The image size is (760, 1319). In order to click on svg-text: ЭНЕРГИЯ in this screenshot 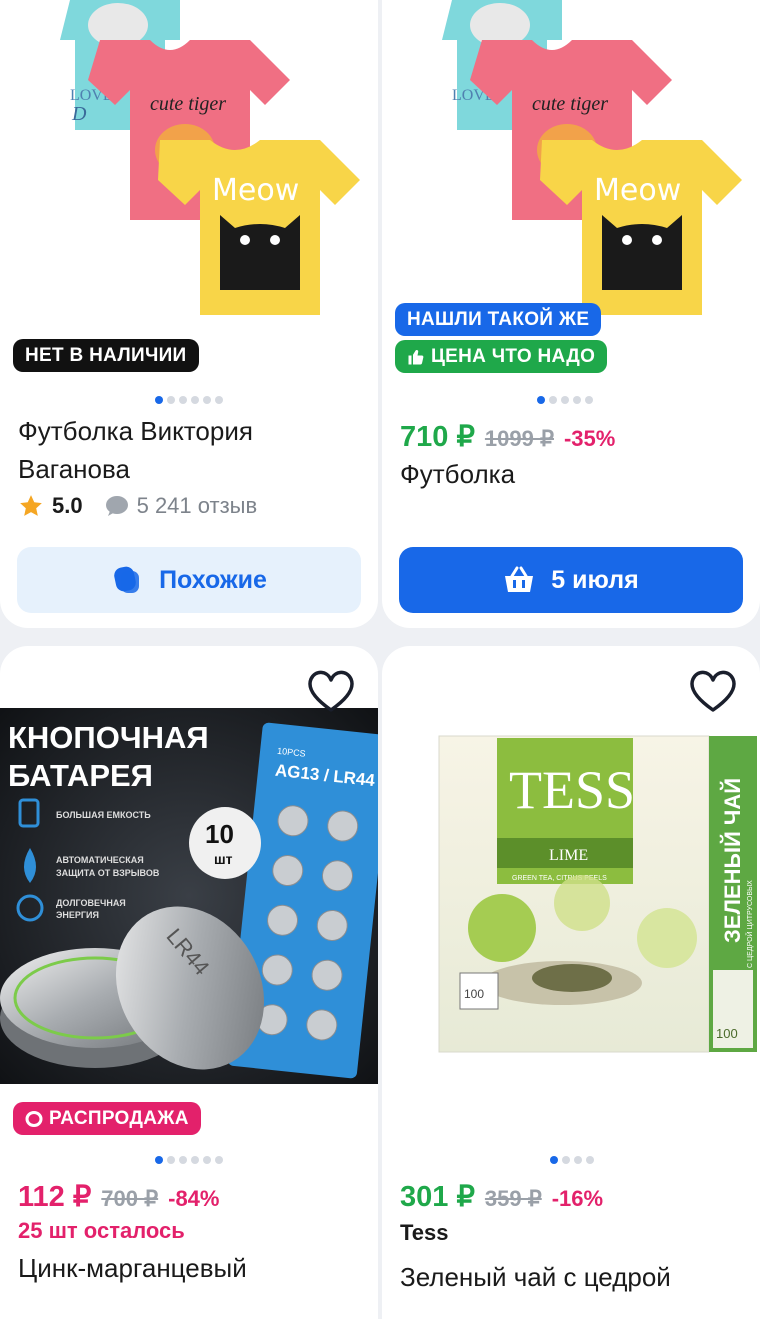, I will do `click(77, 915)`.